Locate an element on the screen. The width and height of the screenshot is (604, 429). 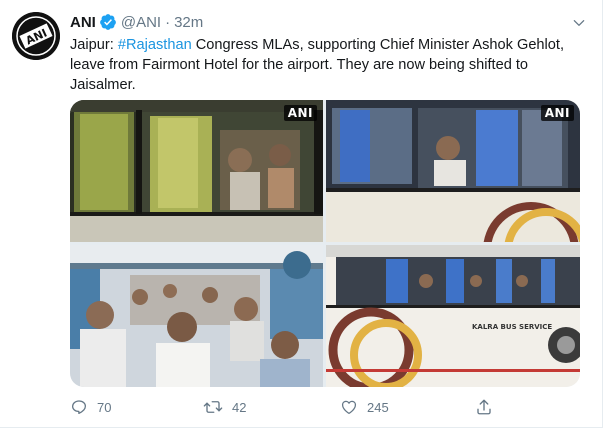
share-button is located at coordinates (488, 407).